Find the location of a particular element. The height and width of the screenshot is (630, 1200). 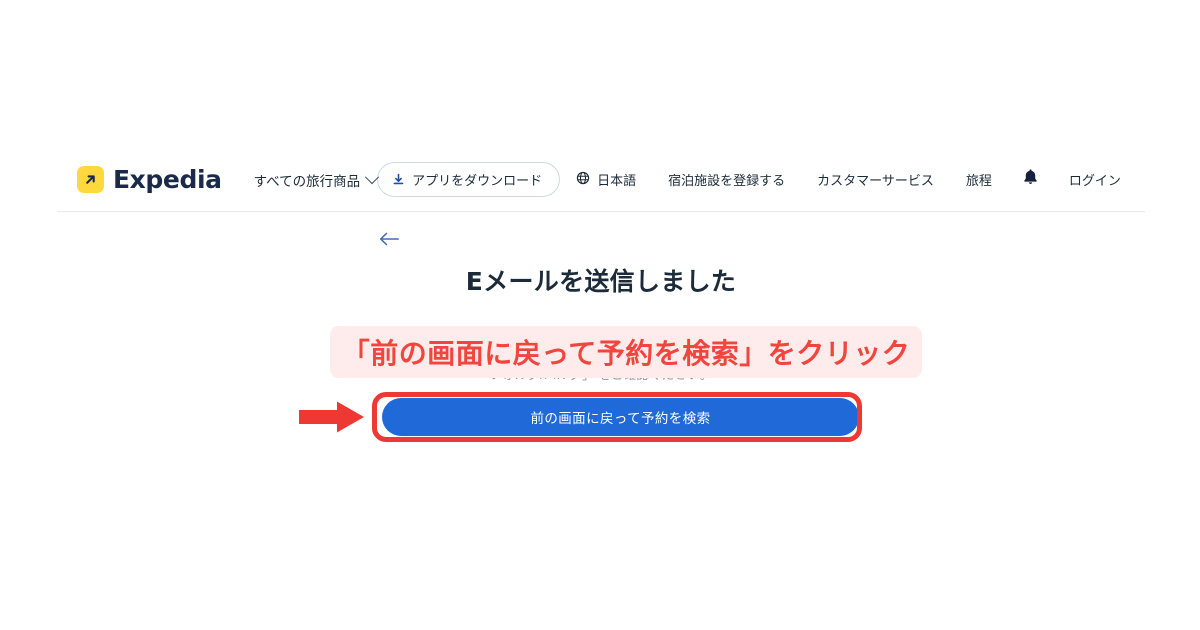

notifications-button is located at coordinates (1030, 179).